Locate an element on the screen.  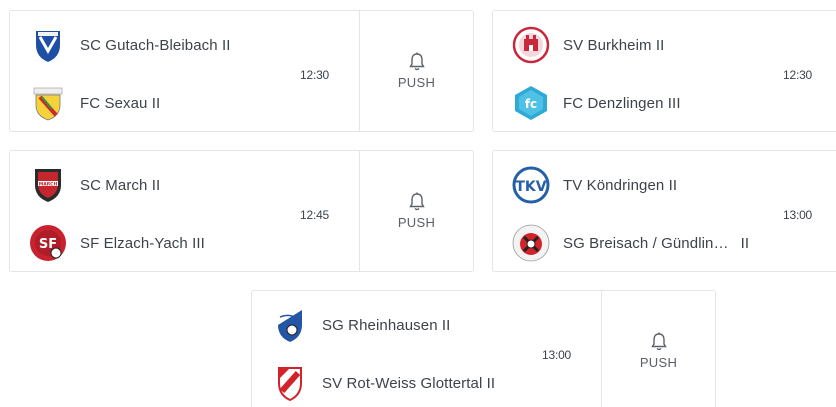
away-team-name: SF Elzach-Yach III is located at coordinates (142, 243).